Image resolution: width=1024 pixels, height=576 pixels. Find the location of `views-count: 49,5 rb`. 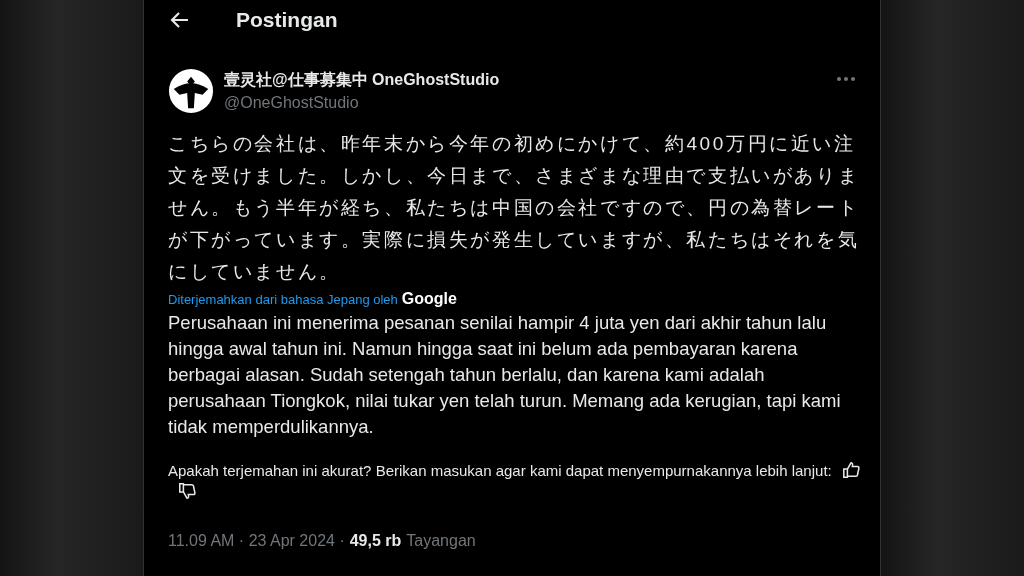

views-count: 49,5 rb is located at coordinates (375, 541).